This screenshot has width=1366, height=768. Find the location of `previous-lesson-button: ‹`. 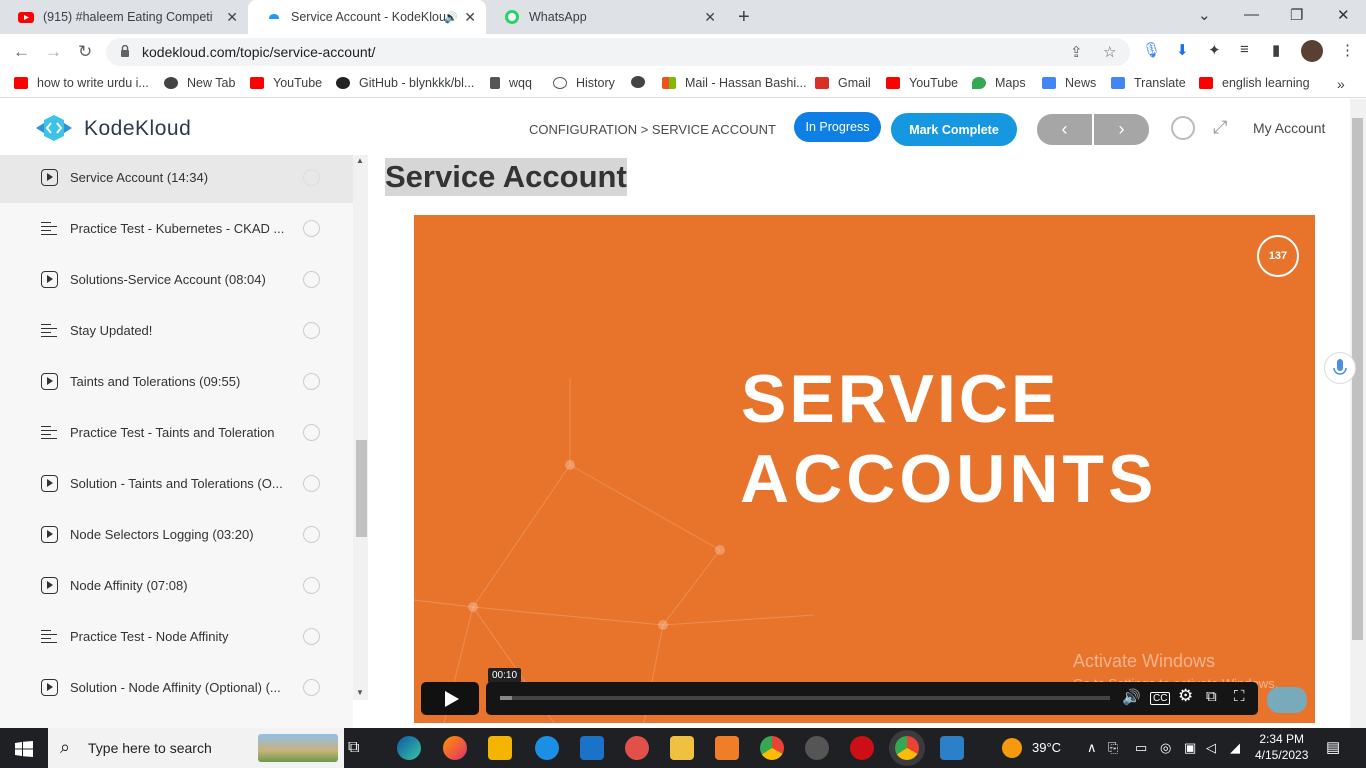

previous-lesson-button: ‹ is located at coordinates (1064, 129).